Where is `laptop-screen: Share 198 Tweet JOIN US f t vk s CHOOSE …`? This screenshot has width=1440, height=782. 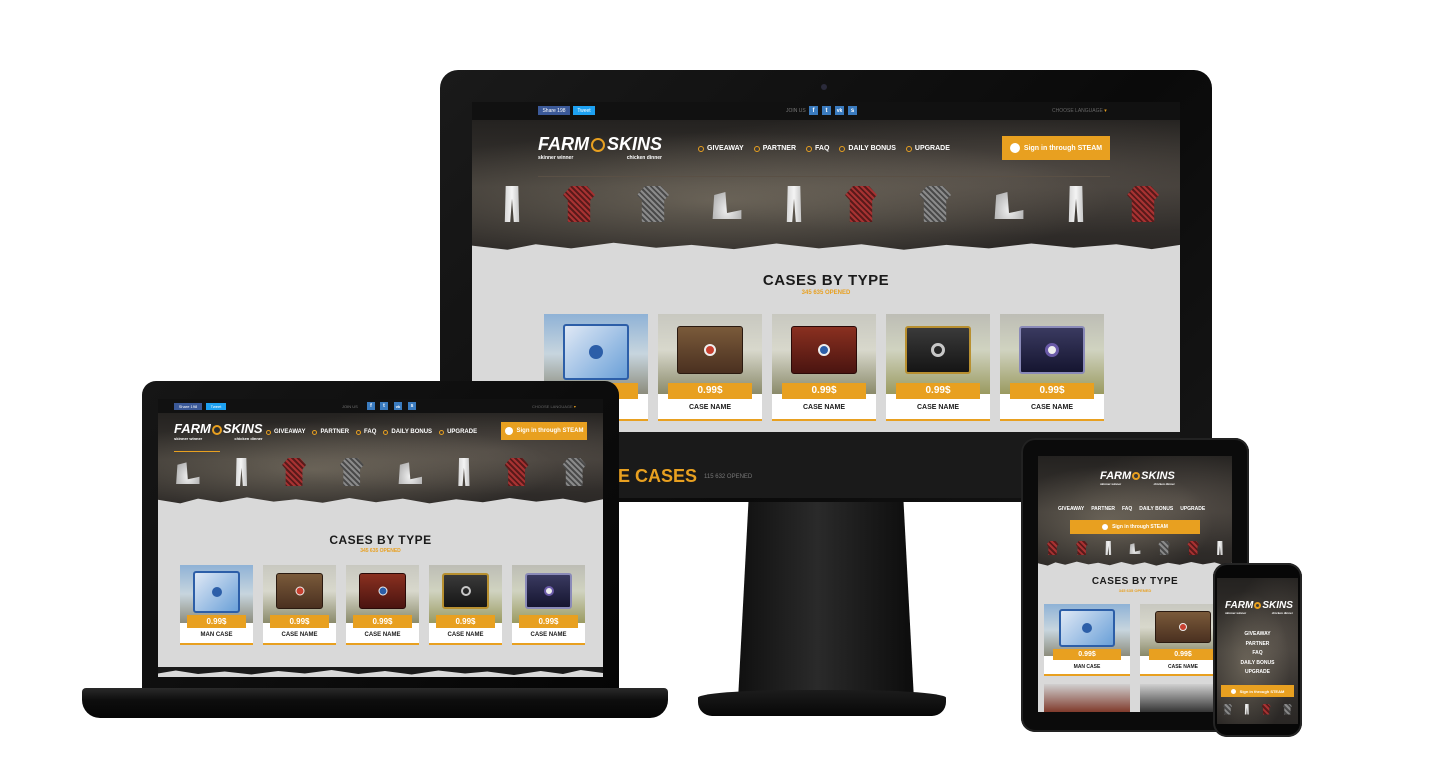 laptop-screen: Share 198 Tweet JOIN US f t vk s CHOOSE … is located at coordinates (380, 538).